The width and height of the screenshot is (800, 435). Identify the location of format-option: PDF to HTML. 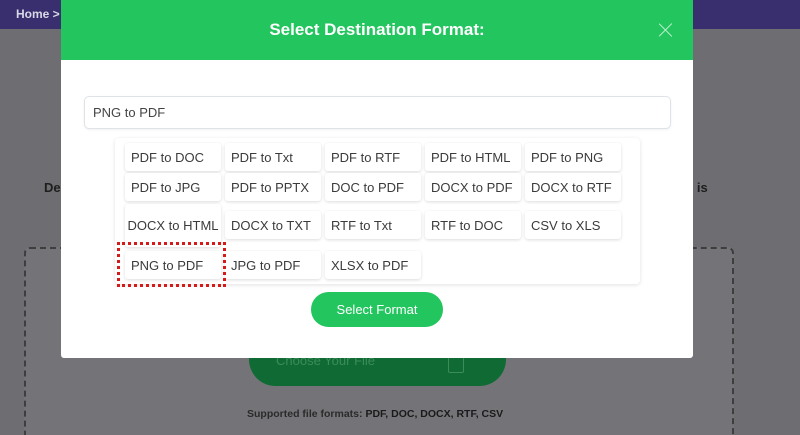
(473, 157).